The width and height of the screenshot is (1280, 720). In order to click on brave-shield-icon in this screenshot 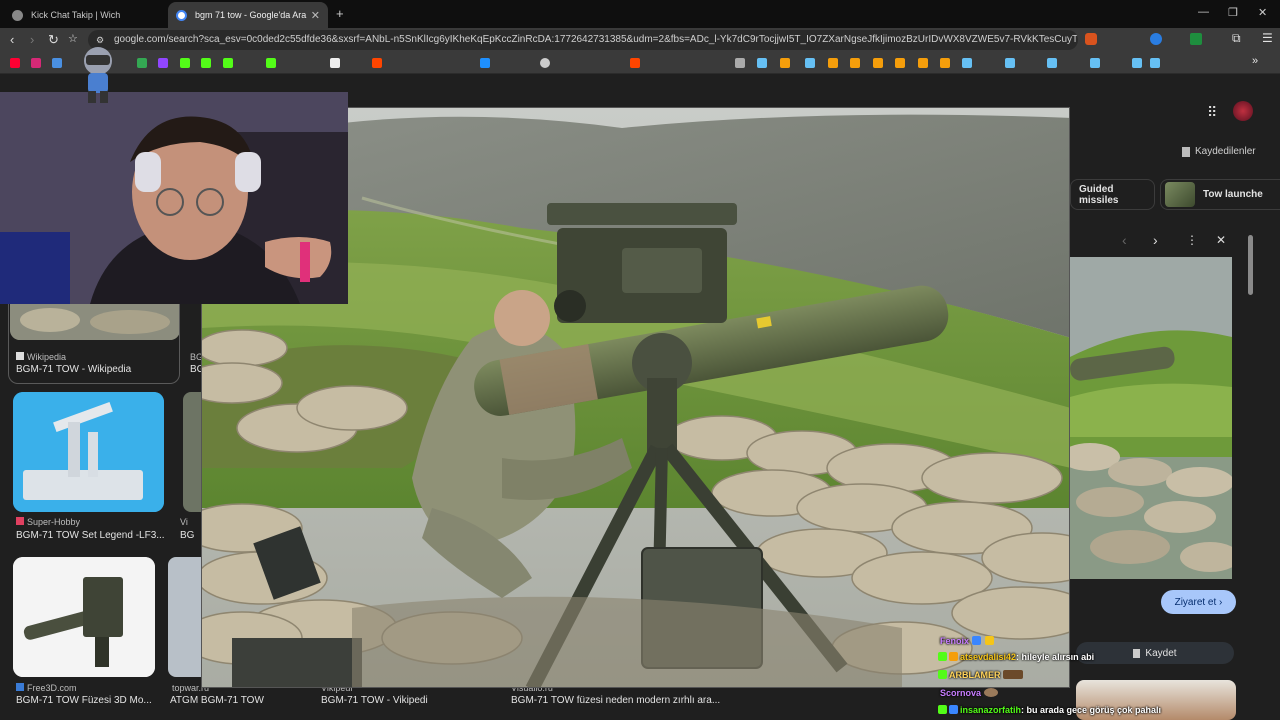, I will do `click(1091, 39)`.